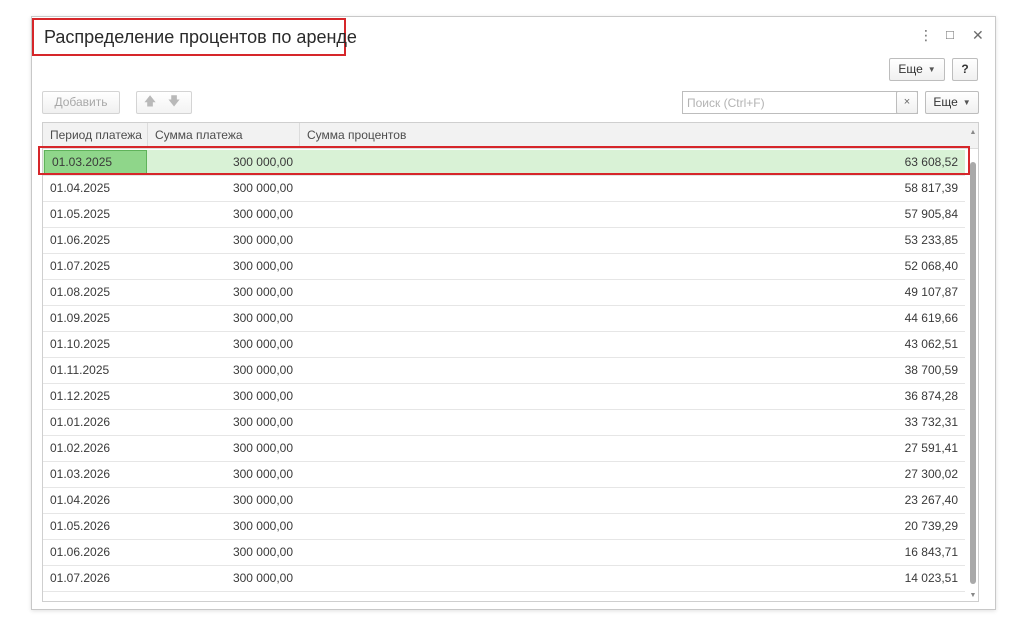  Describe the element at coordinates (632, 370) in the screenshot. I see `cell-interest: 38 700,59` at that location.